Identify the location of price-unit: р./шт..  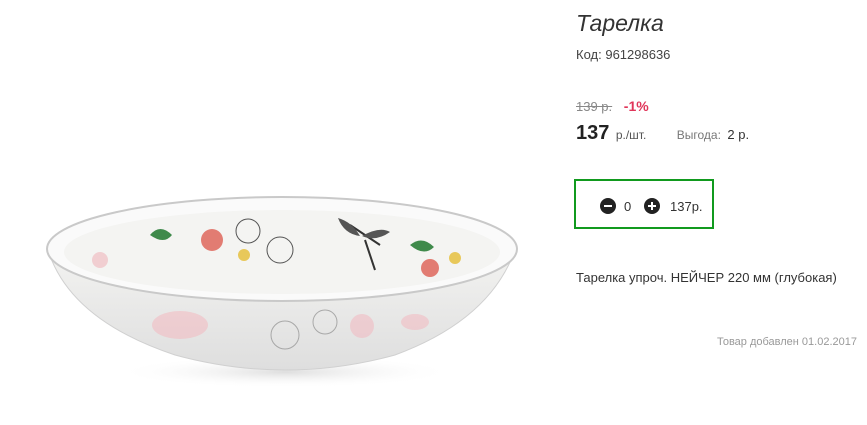
(631, 135).